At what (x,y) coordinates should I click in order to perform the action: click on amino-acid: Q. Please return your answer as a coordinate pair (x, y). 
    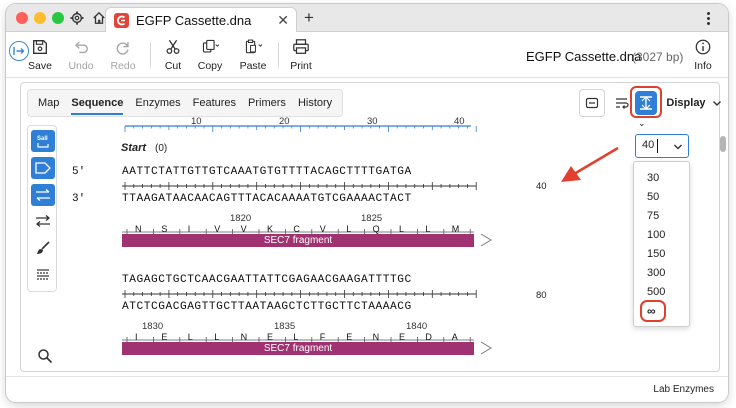
    Looking at the image, I should click on (376, 229).